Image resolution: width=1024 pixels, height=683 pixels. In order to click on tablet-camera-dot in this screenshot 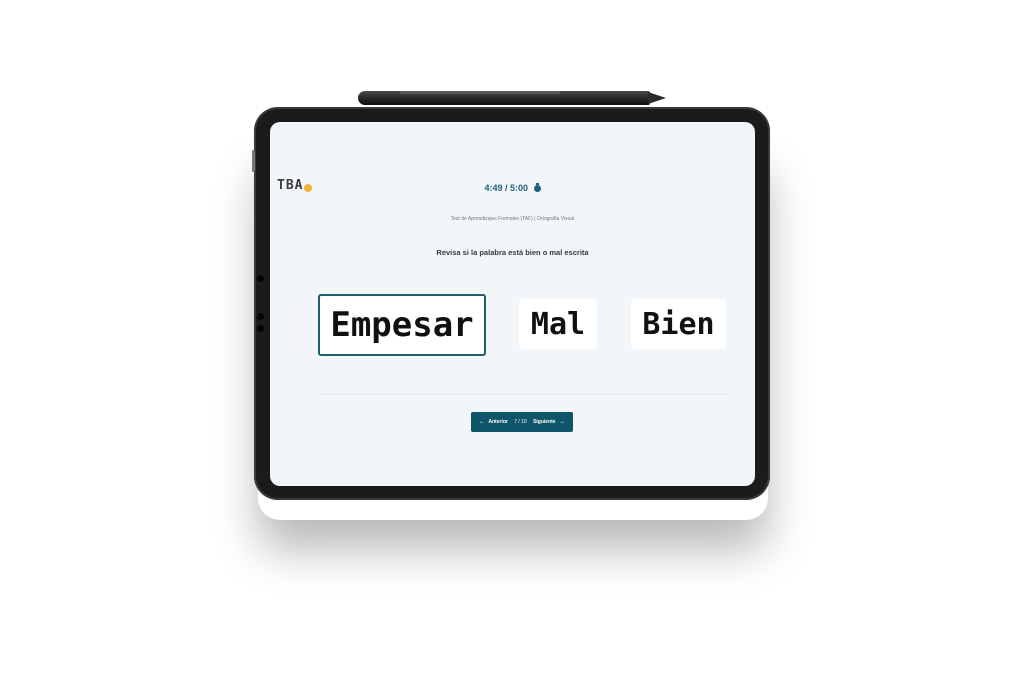, I will do `click(260, 278)`.